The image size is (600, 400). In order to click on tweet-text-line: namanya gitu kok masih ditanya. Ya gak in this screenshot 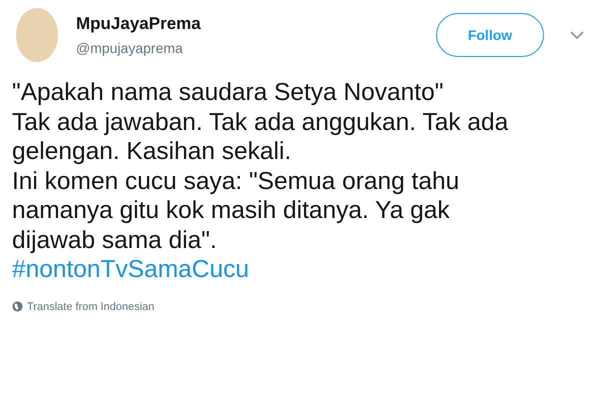, I will do `click(231, 211)`.